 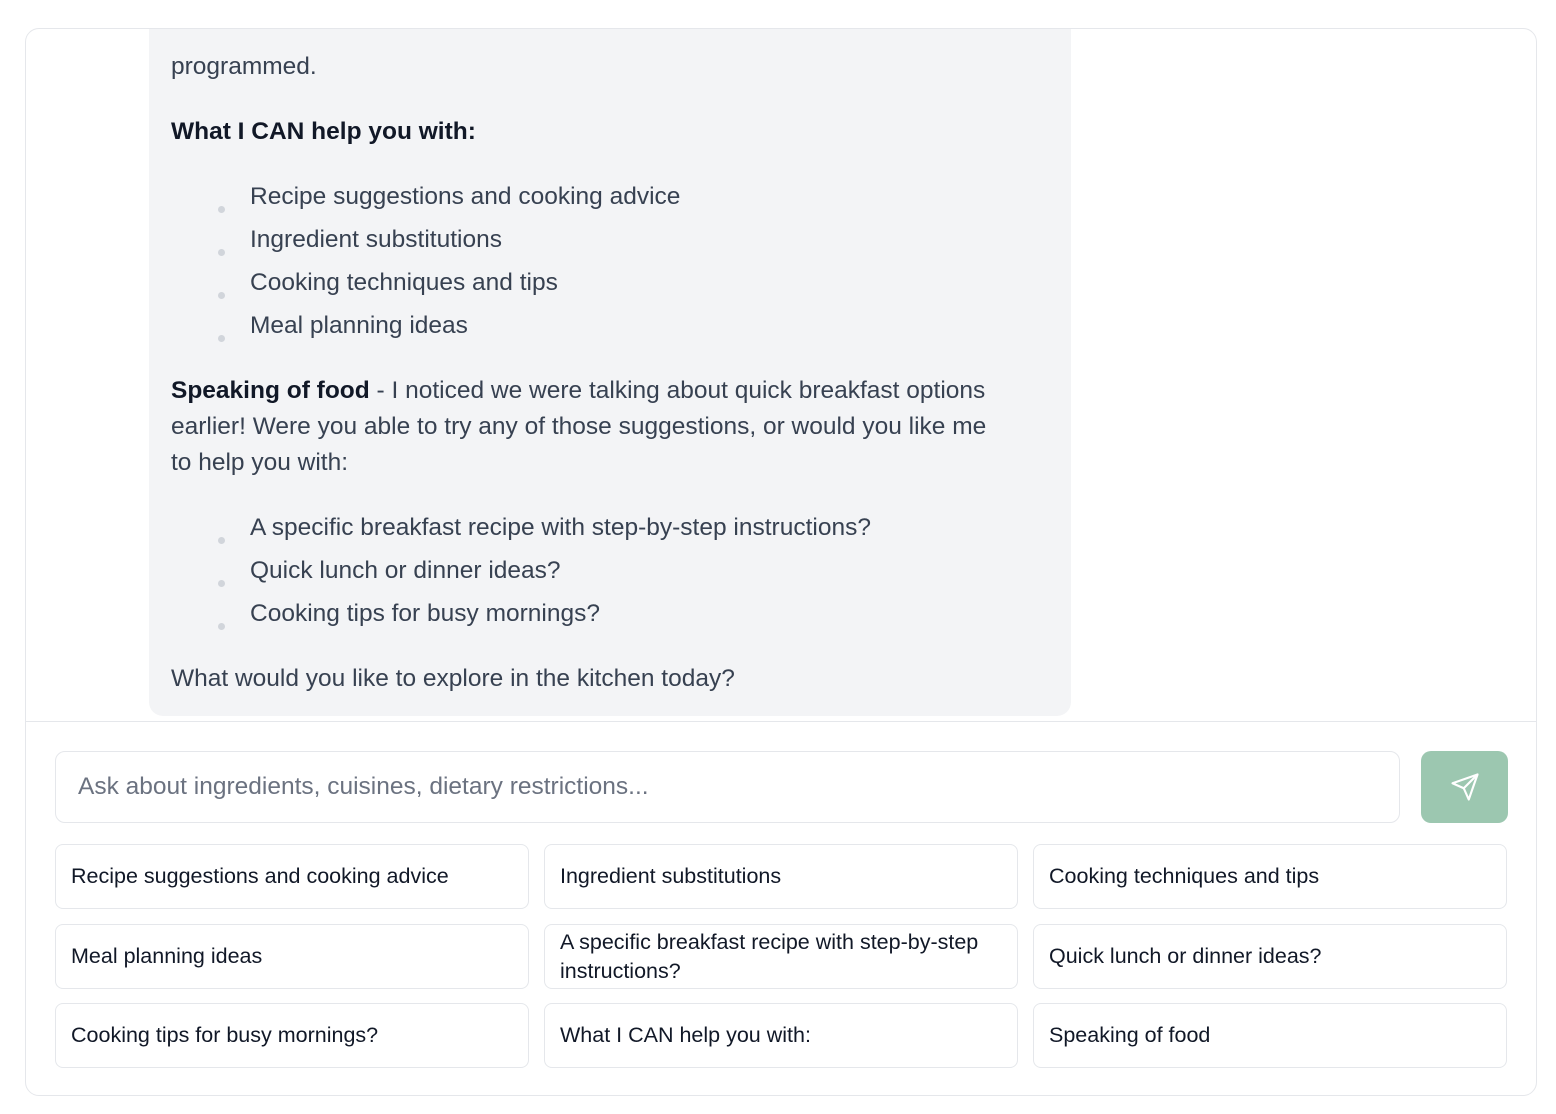 I want to click on speaking-paragraph-line: to help you with:, so click(x=260, y=462).